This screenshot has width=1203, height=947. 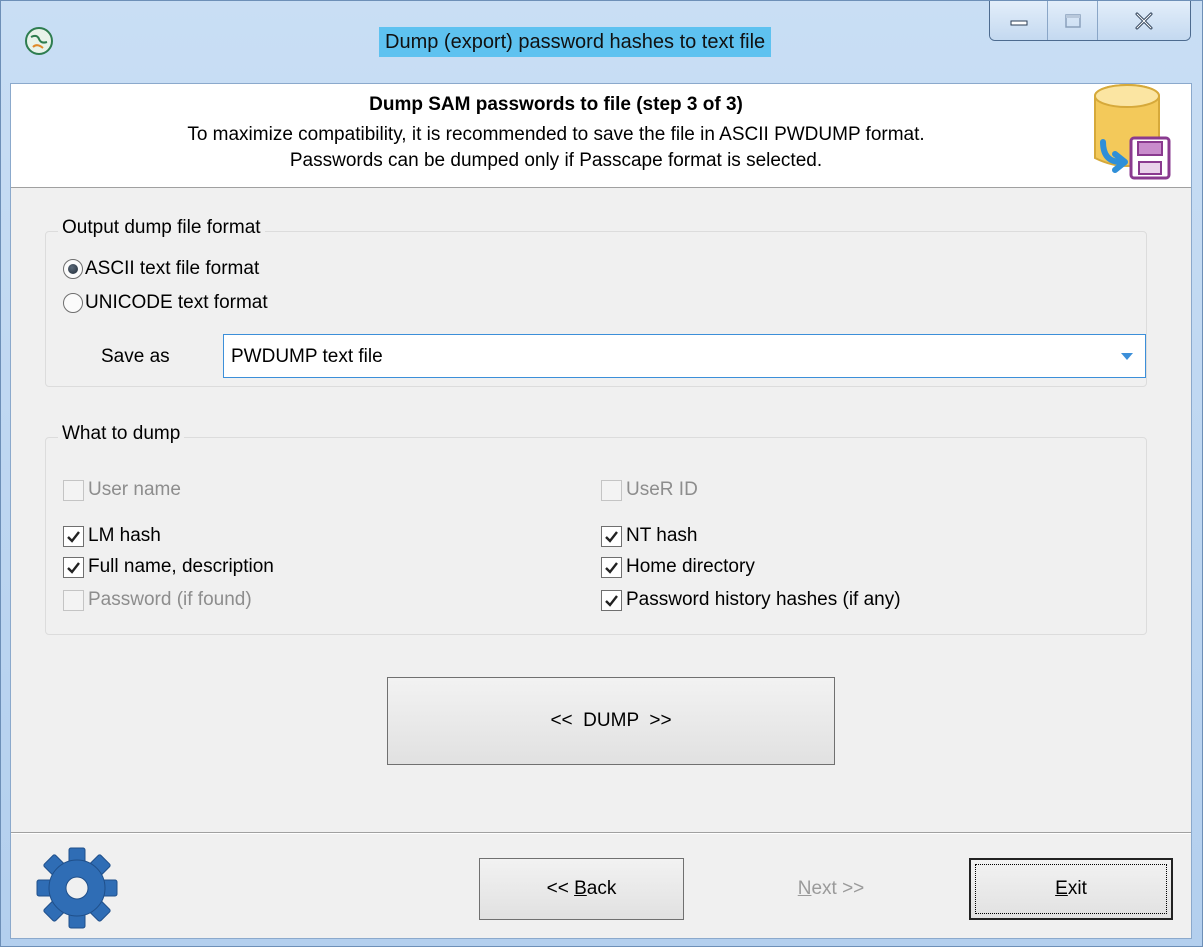 What do you see at coordinates (73, 303) in the screenshot?
I see `radio-button` at bounding box center [73, 303].